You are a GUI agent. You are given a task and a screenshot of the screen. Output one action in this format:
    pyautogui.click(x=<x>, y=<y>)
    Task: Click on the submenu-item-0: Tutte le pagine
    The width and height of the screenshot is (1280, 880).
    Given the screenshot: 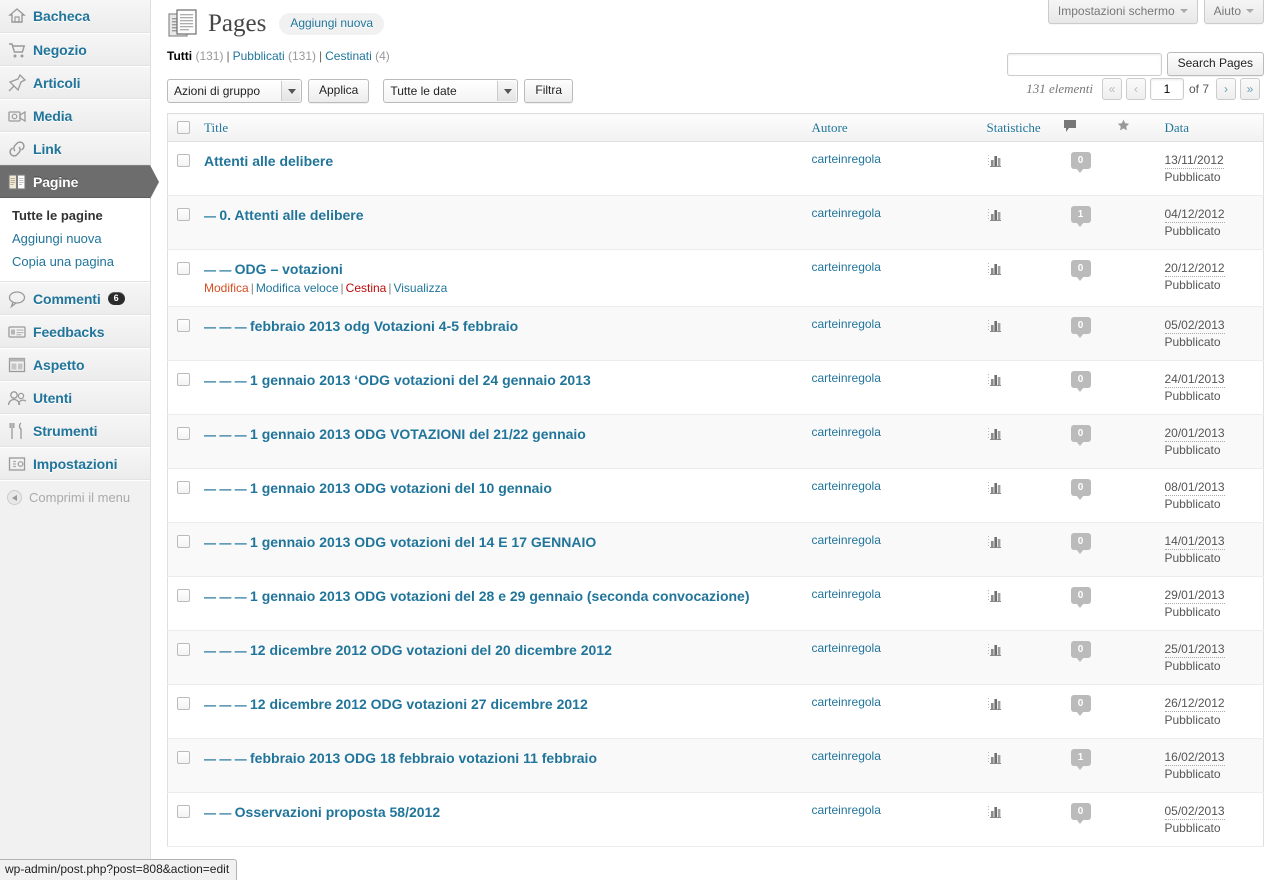 What is the action you would take?
    pyautogui.click(x=80, y=215)
    